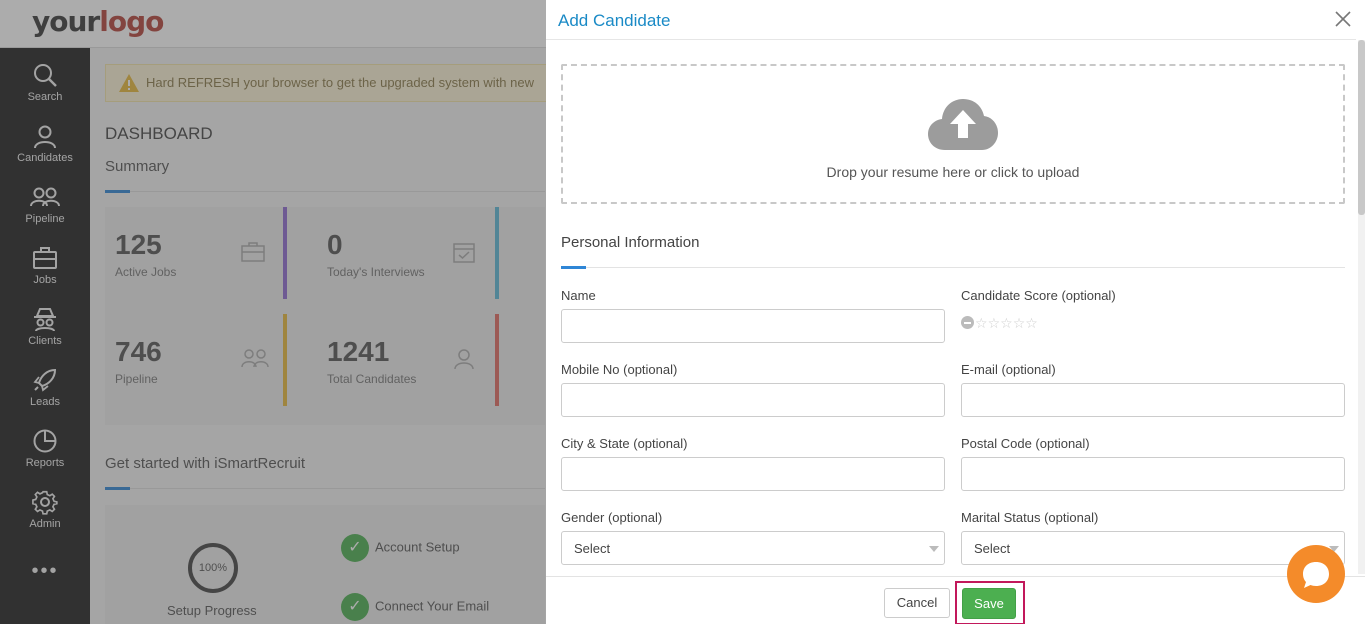  What do you see at coordinates (992, 548) in the screenshot?
I see `marital-status-select-value: Select` at bounding box center [992, 548].